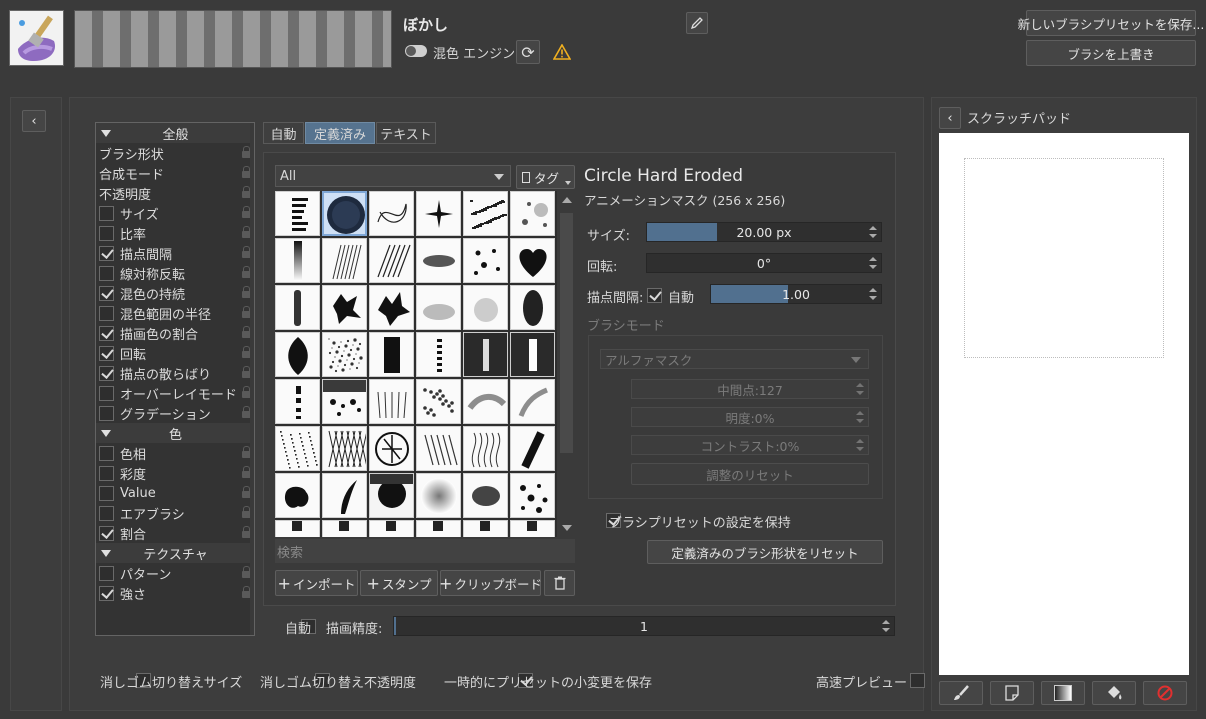  I want to click on tab-auto: 自動, so click(283, 133).